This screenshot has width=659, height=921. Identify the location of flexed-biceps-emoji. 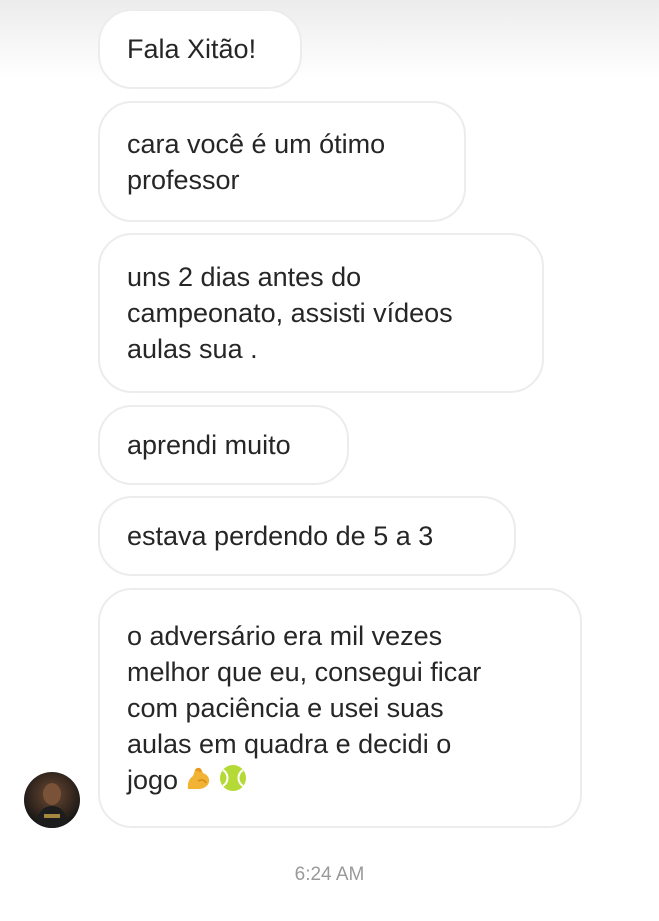
(198, 778).